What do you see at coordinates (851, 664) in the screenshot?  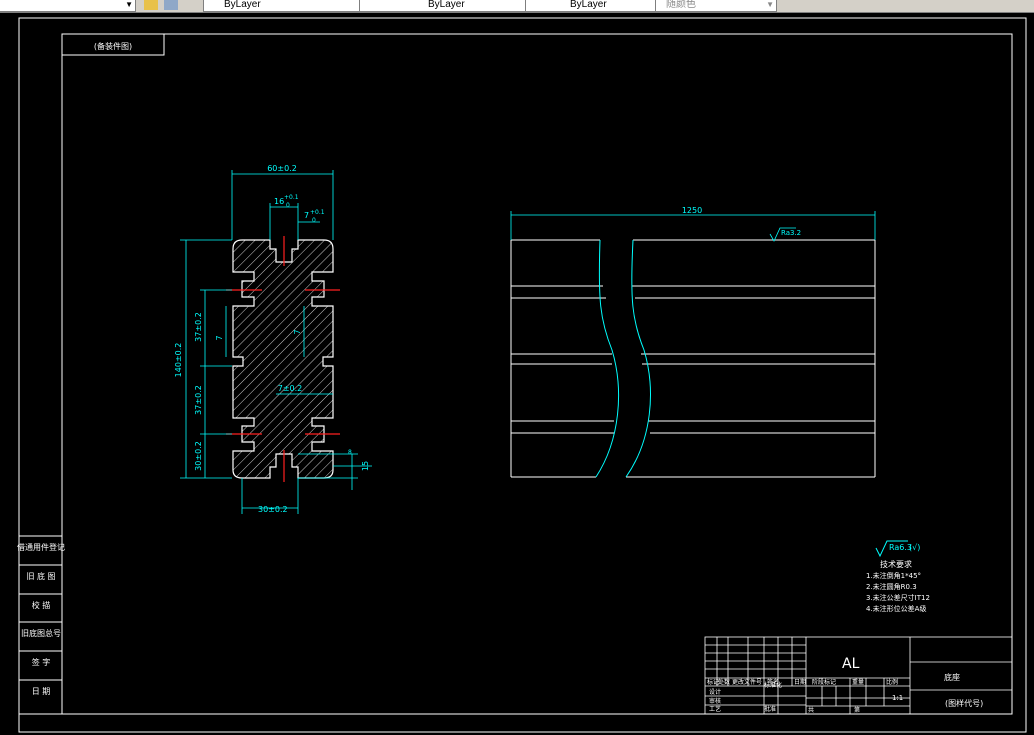 I see `title-material: AL` at bounding box center [851, 664].